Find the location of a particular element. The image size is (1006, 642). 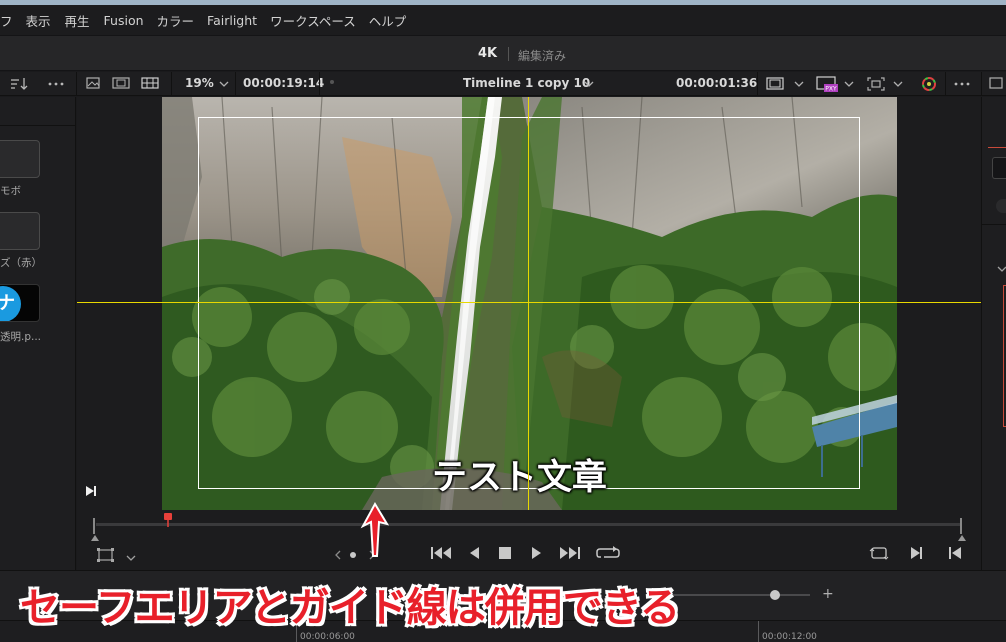

zoom-in-icon: + is located at coordinates (828, 594).